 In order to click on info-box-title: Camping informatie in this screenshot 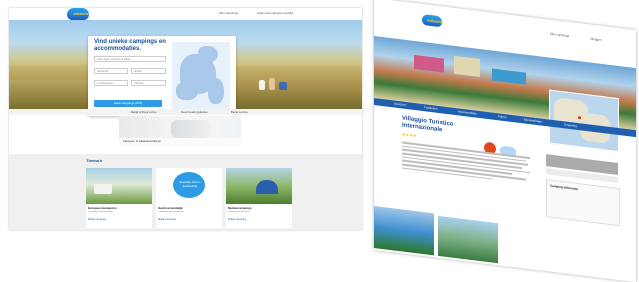, I will do `click(564, 187)`.